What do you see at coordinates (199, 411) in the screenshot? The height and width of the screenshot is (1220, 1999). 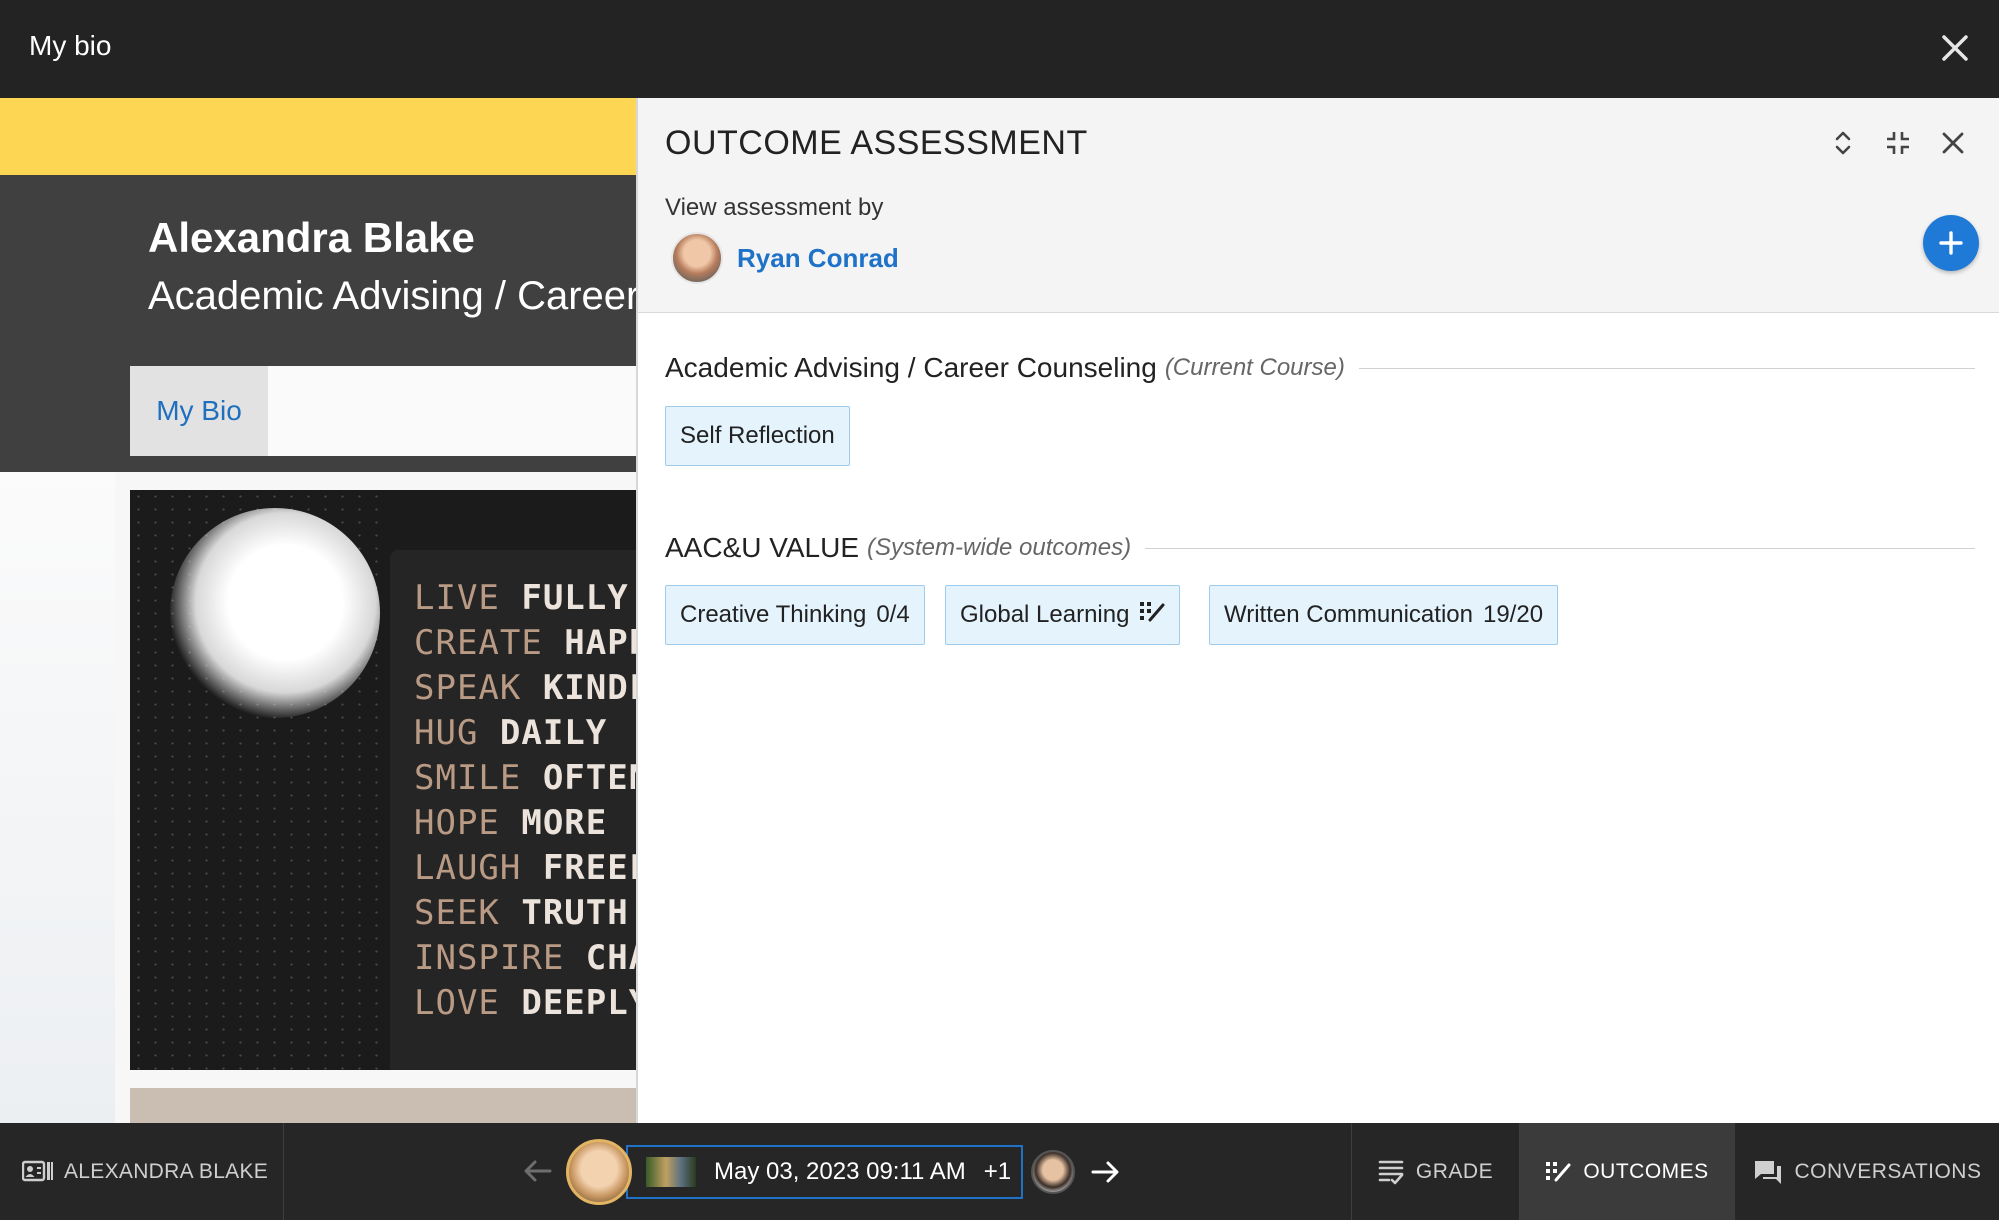 I see `tab-my-bio: My Bio` at bounding box center [199, 411].